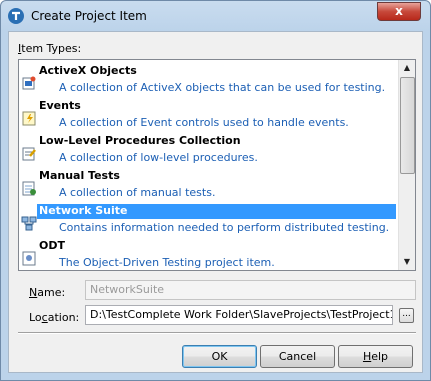 This screenshot has height=381, width=431. I want to click on help-button: Help, so click(375, 356).